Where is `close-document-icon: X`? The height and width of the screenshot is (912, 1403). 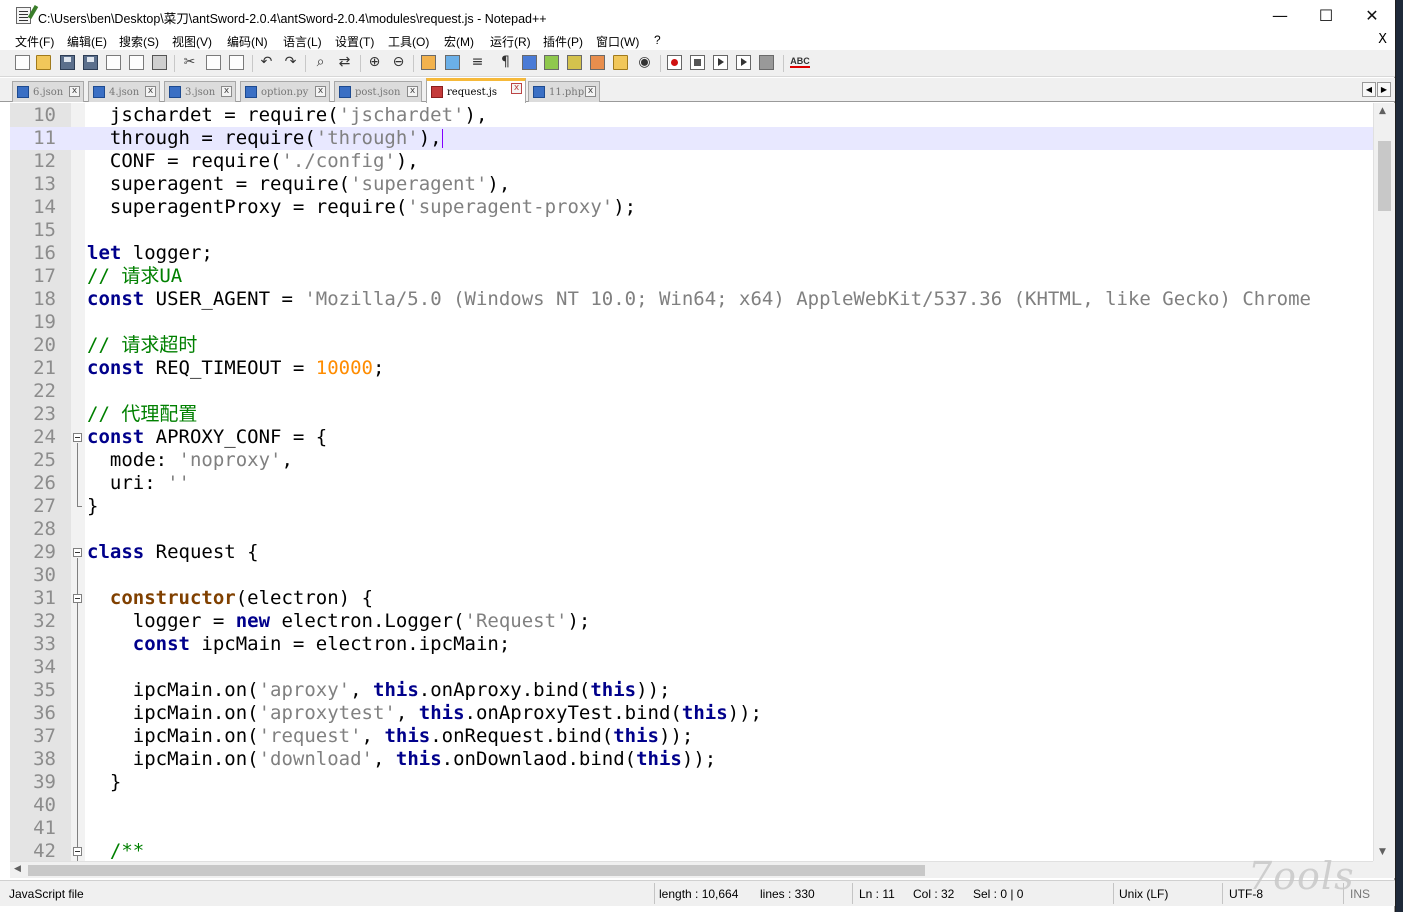 close-document-icon: X is located at coordinates (1382, 39).